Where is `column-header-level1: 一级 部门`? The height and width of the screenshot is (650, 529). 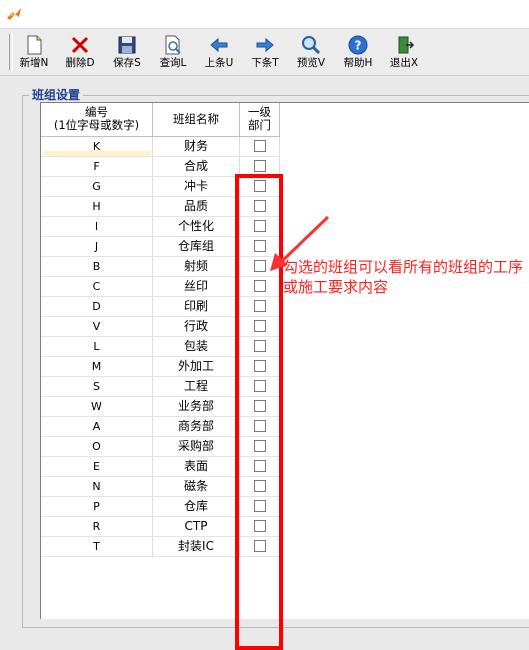
column-header-level1: 一级 部门 is located at coordinates (260, 120).